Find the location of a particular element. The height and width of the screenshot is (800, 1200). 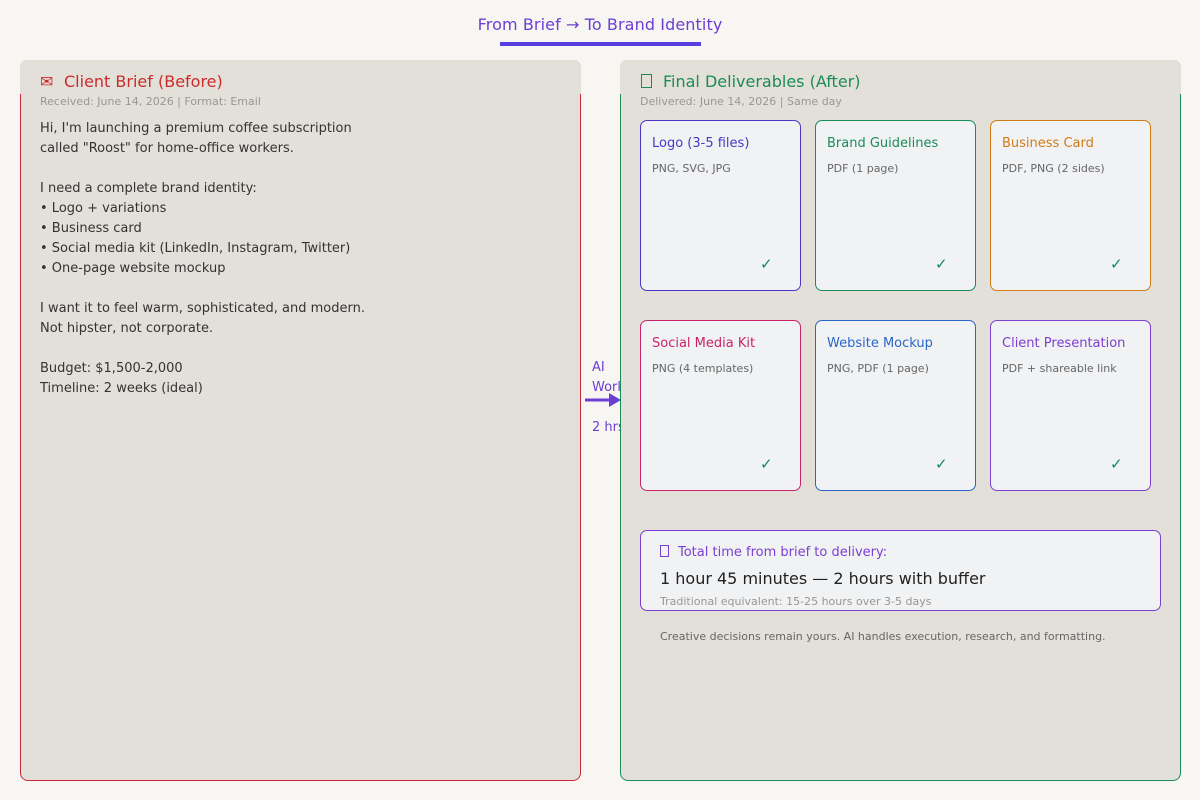

deliverable-title: Brand Guidelines is located at coordinates (883, 143).